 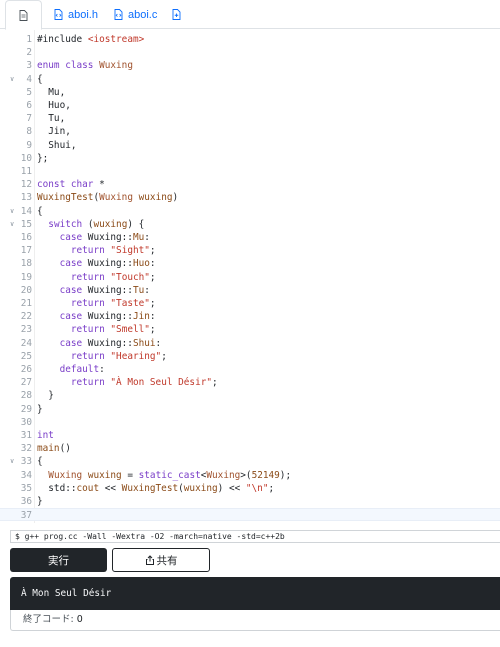 What do you see at coordinates (29, 145) in the screenshot?
I see `line-number: 9` at bounding box center [29, 145].